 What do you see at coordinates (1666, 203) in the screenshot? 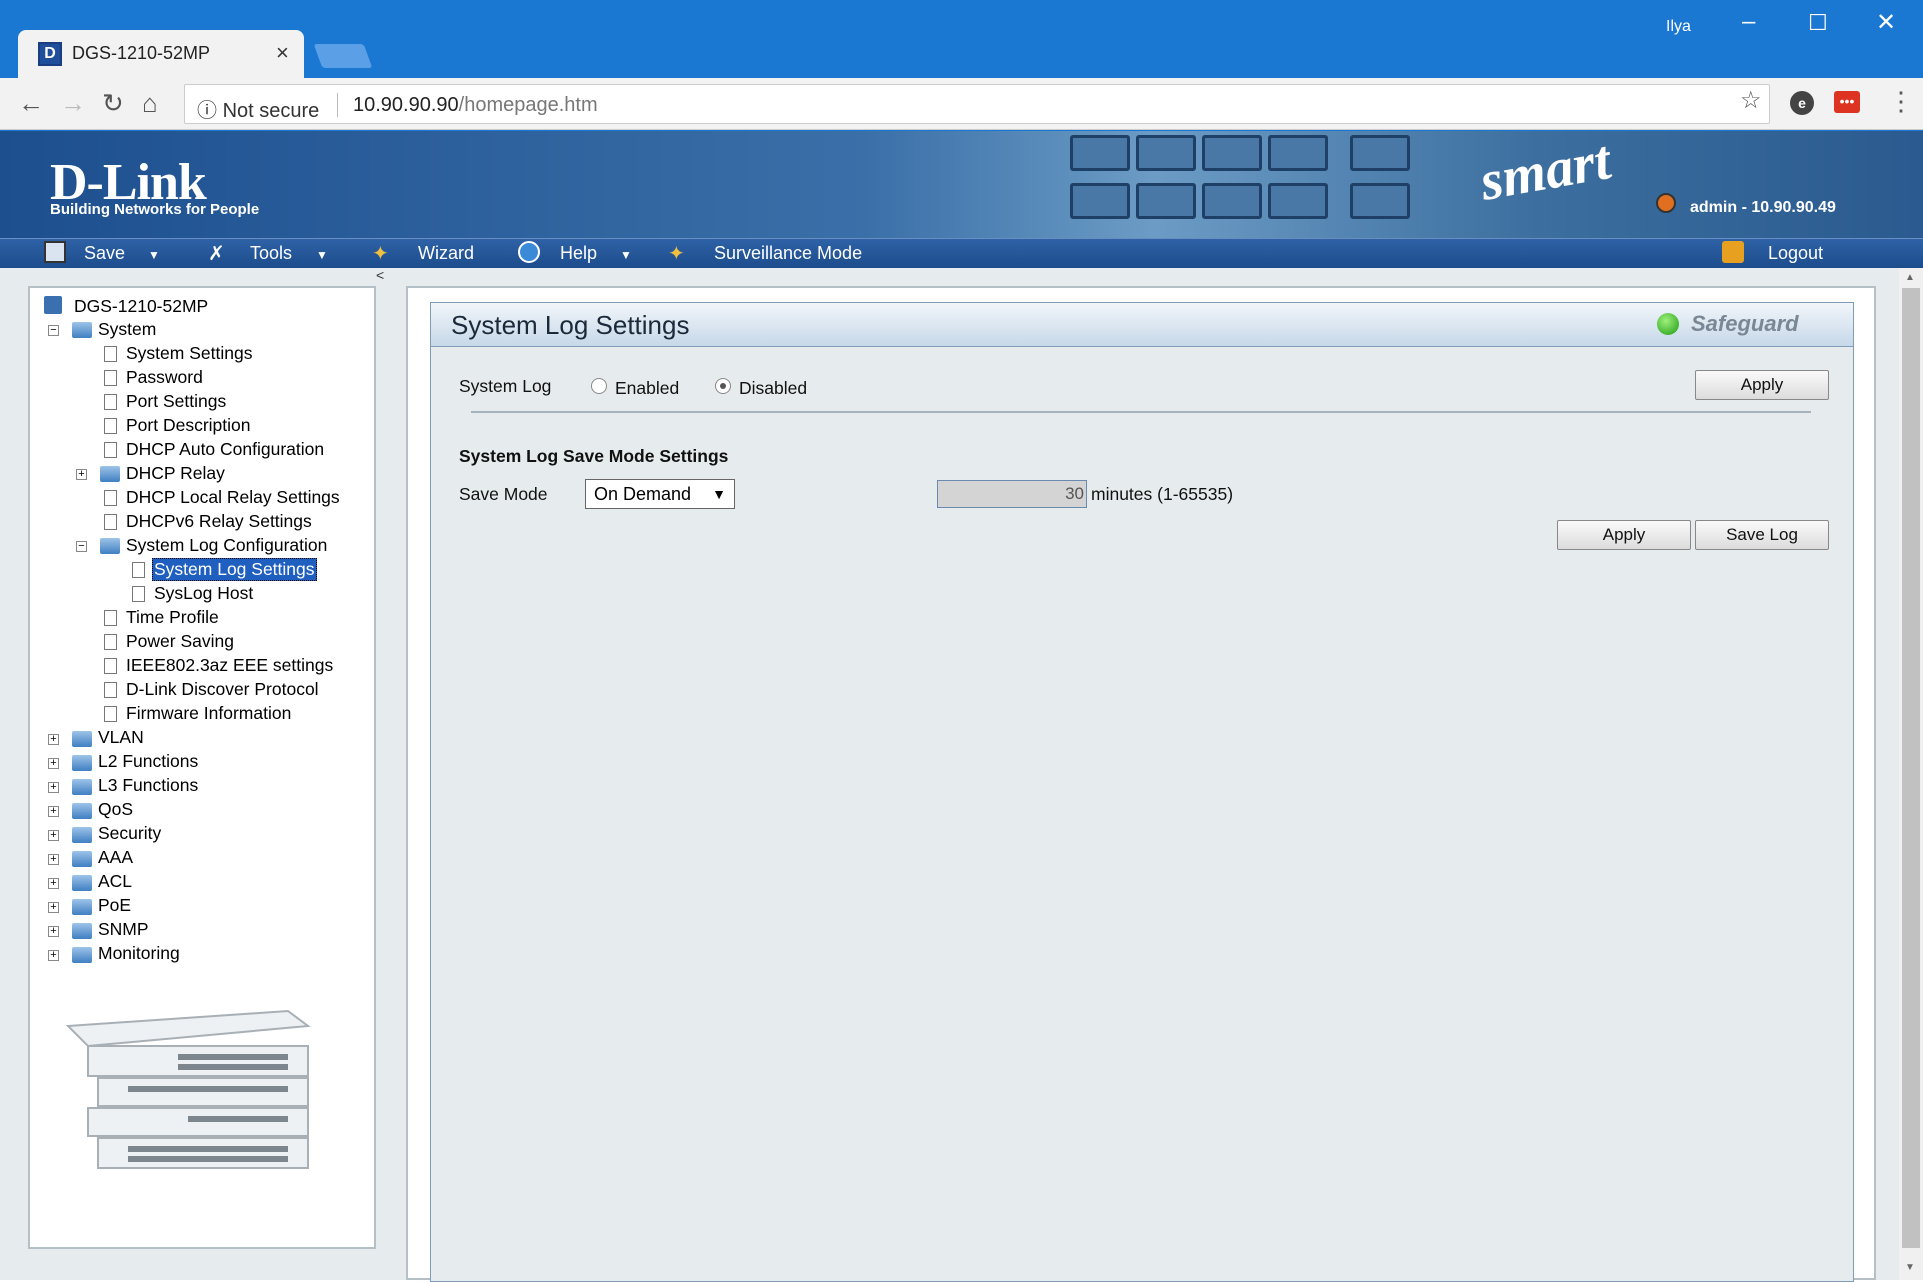
I see `admin-user-icon` at bounding box center [1666, 203].